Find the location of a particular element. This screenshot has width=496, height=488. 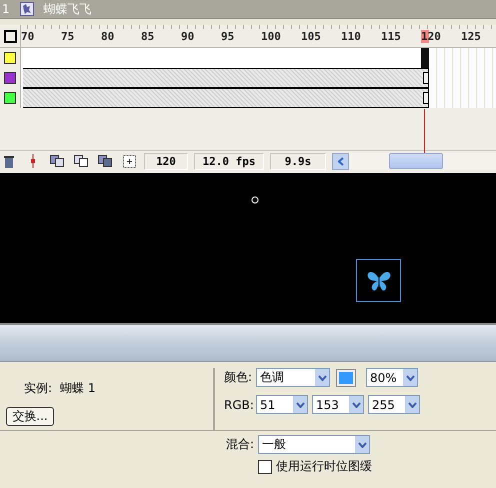

color-mode-dropdown: 色调 is located at coordinates (293, 377).